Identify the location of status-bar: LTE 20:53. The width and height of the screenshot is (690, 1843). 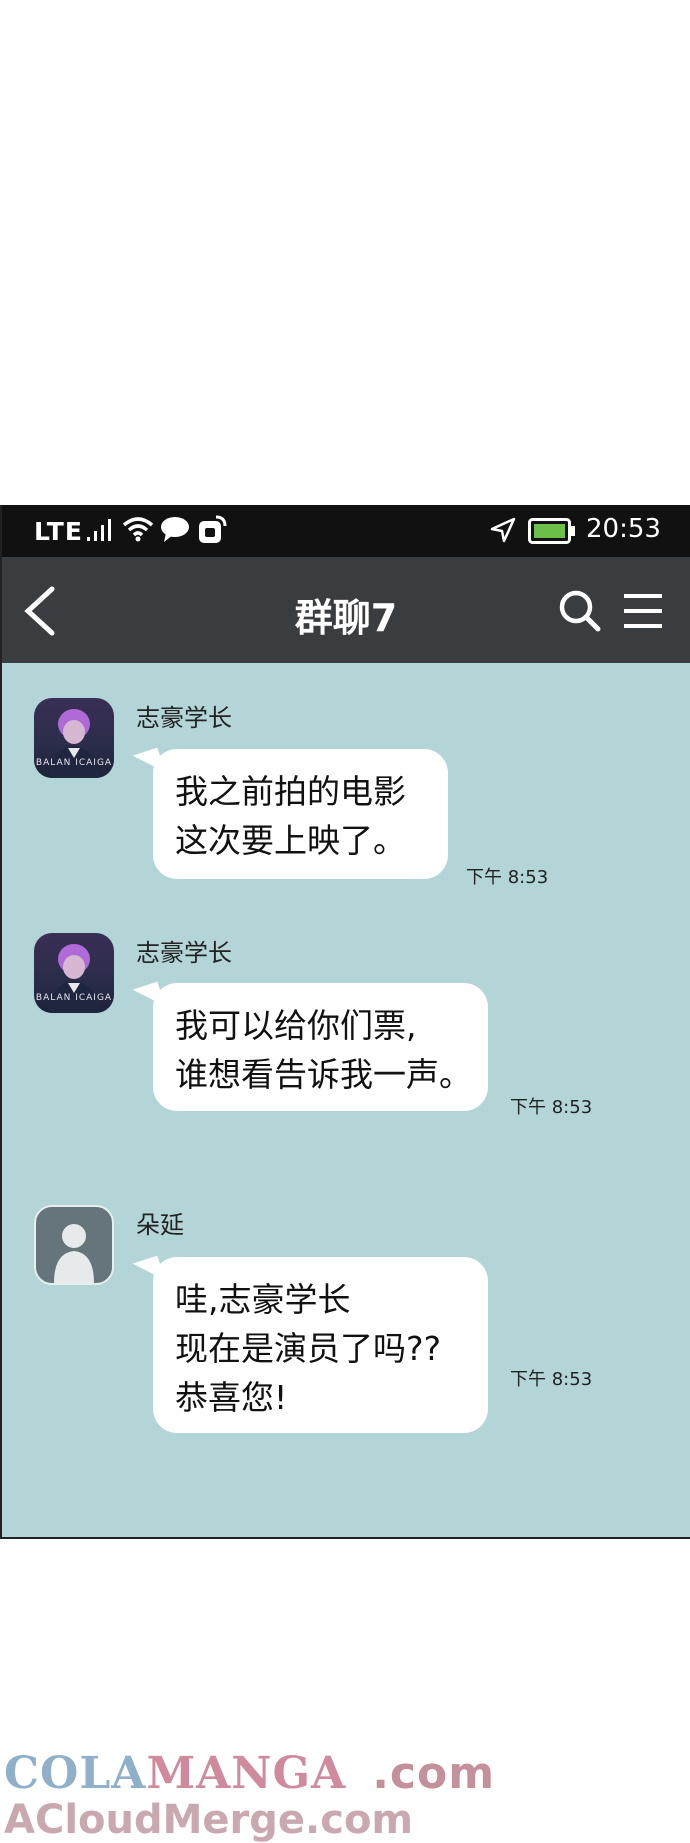
(346, 531).